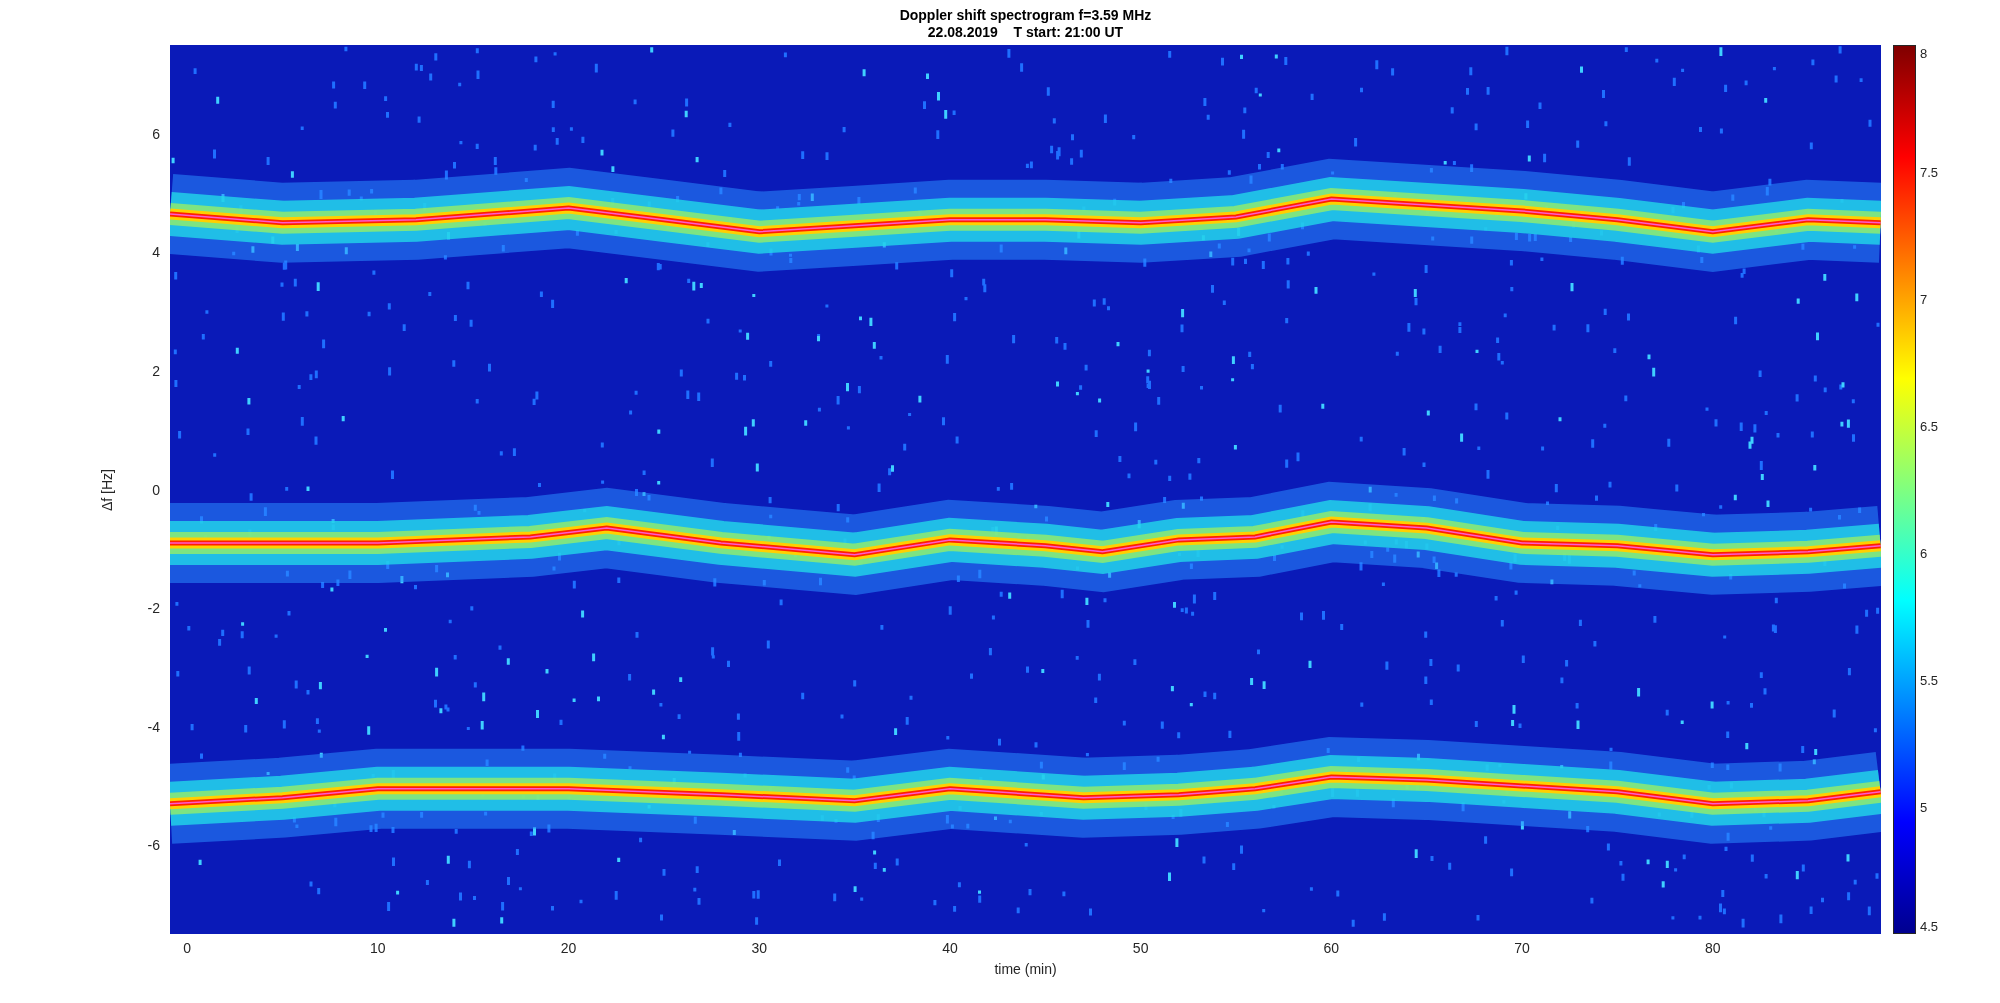  What do you see at coordinates (950, 948) in the screenshot?
I see `x-tick-label: 40` at bounding box center [950, 948].